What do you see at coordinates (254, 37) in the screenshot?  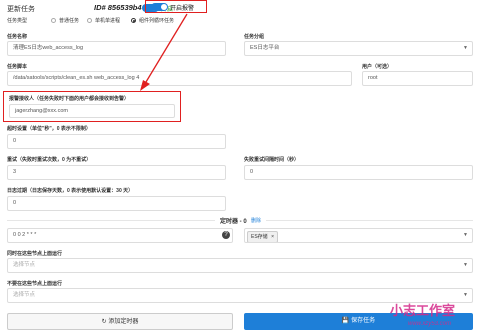 I see `task-group-label: 任务分组` at bounding box center [254, 37].